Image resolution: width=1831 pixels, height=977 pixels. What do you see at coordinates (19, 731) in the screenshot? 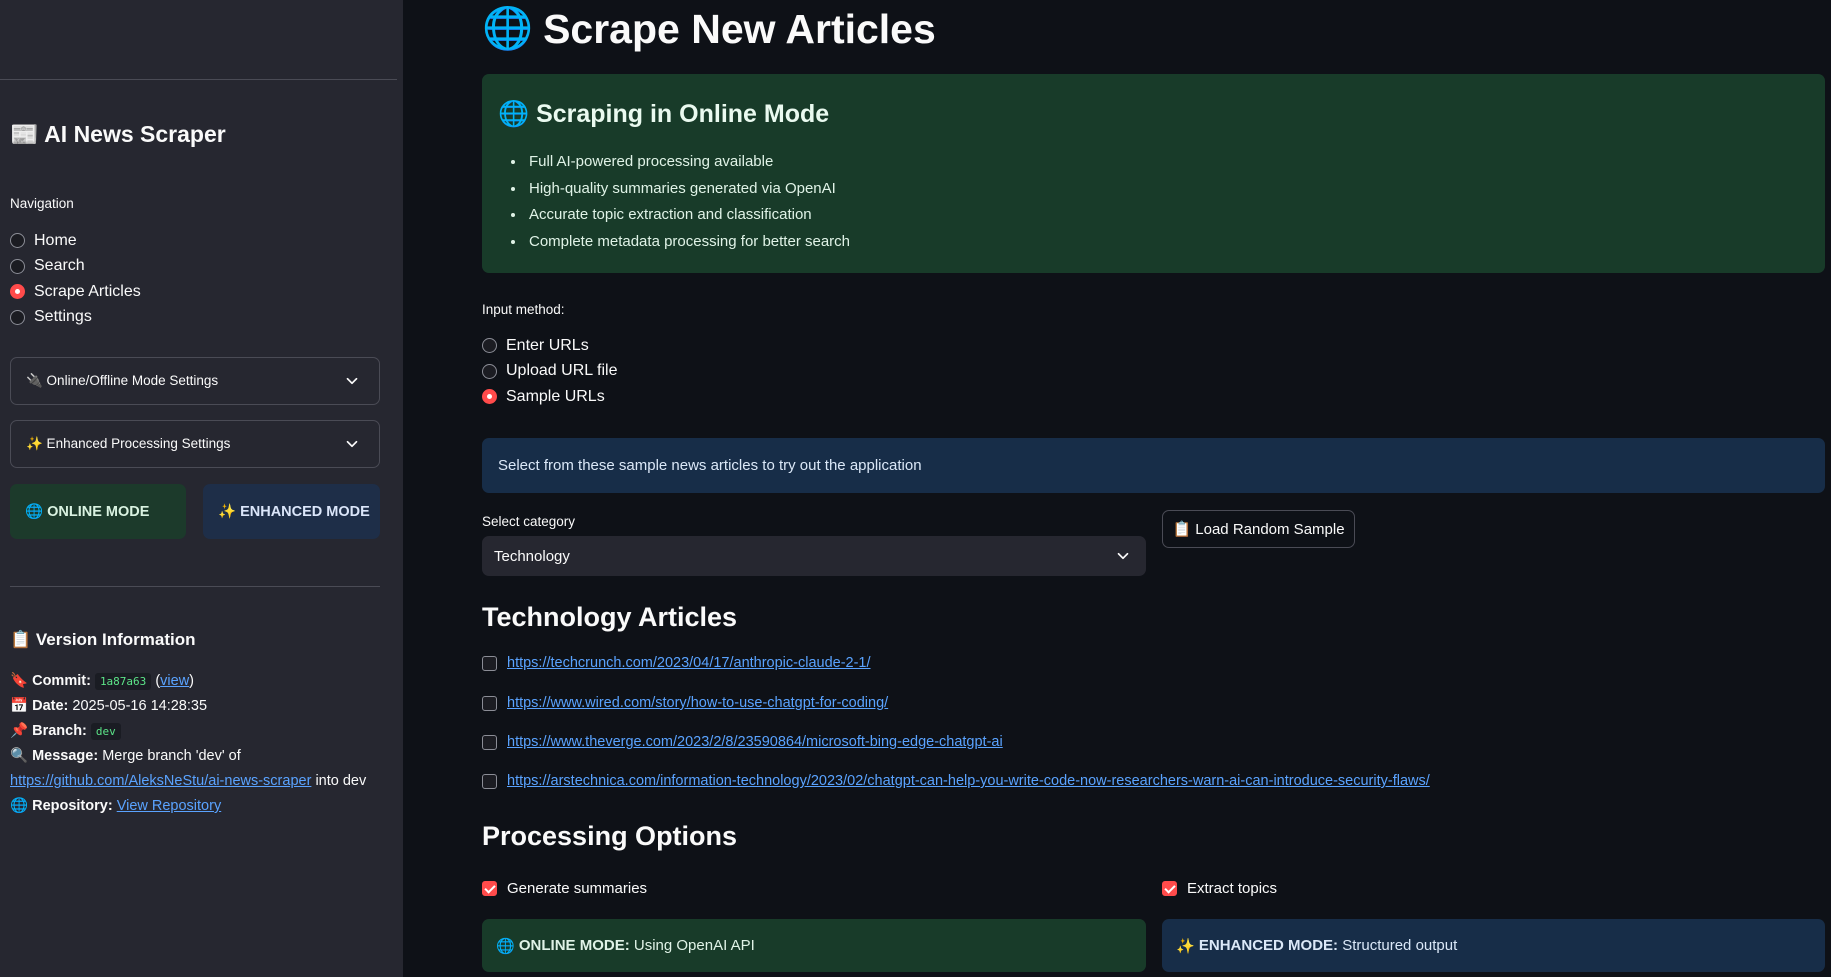
I see `pushpin-icon: 📌` at bounding box center [19, 731].